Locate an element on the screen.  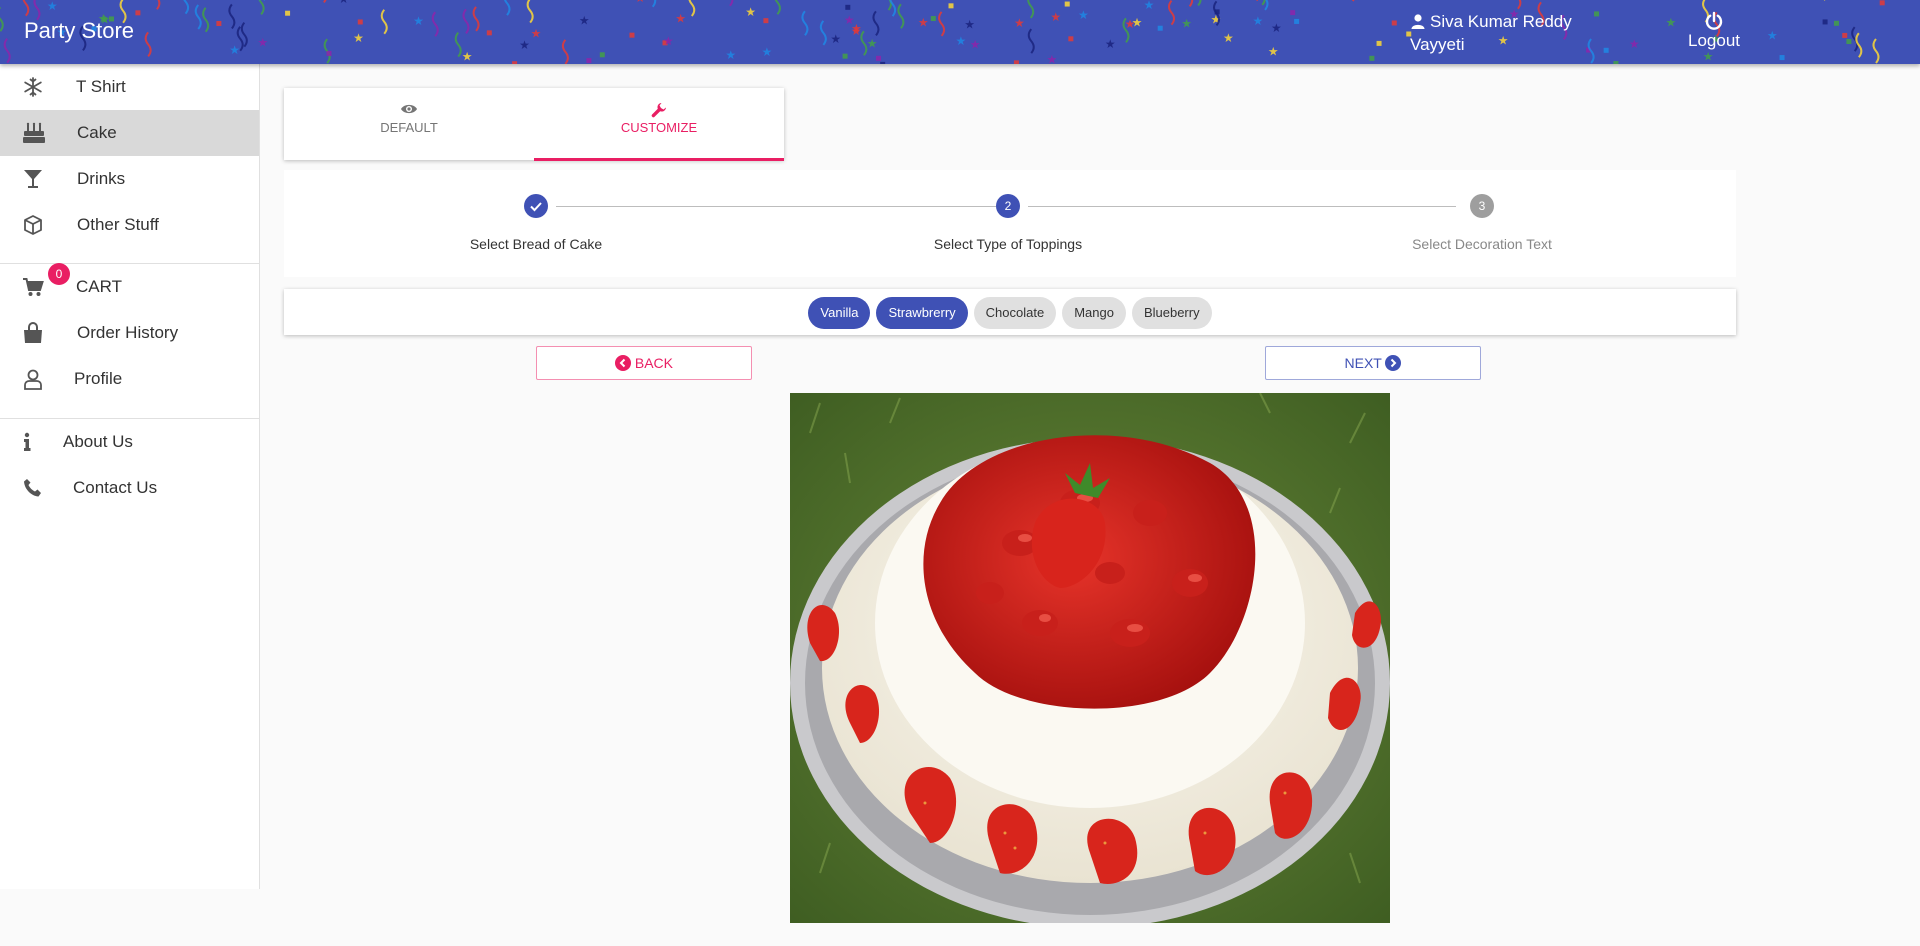
sidebar-item-cart: 0 CART is located at coordinates (129, 286).